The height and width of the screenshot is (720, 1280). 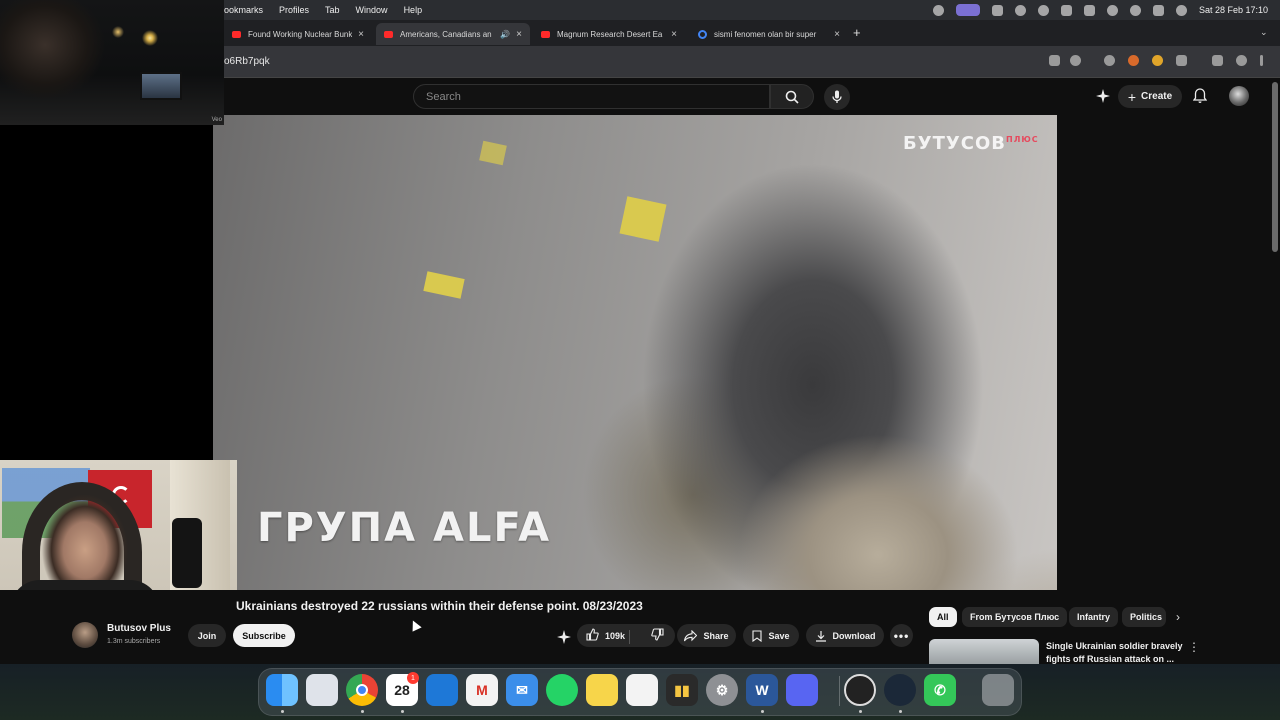 I want to click on media-controls-icon, so click(x=1217, y=60).